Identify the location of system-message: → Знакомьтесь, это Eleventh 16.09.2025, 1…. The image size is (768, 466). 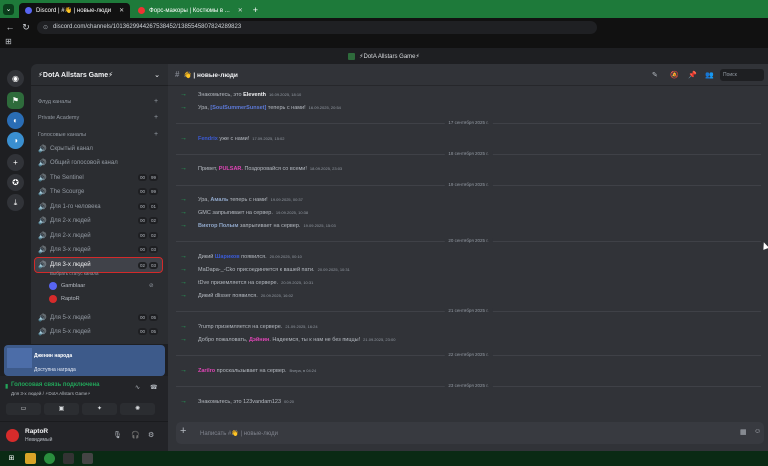
(240, 94).